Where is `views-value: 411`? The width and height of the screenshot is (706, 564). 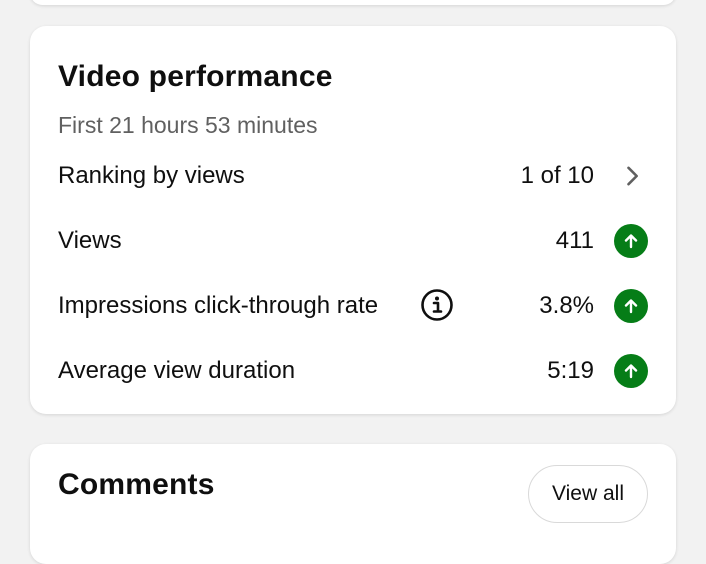
views-value: 411 is located at coordinates (574, 240).